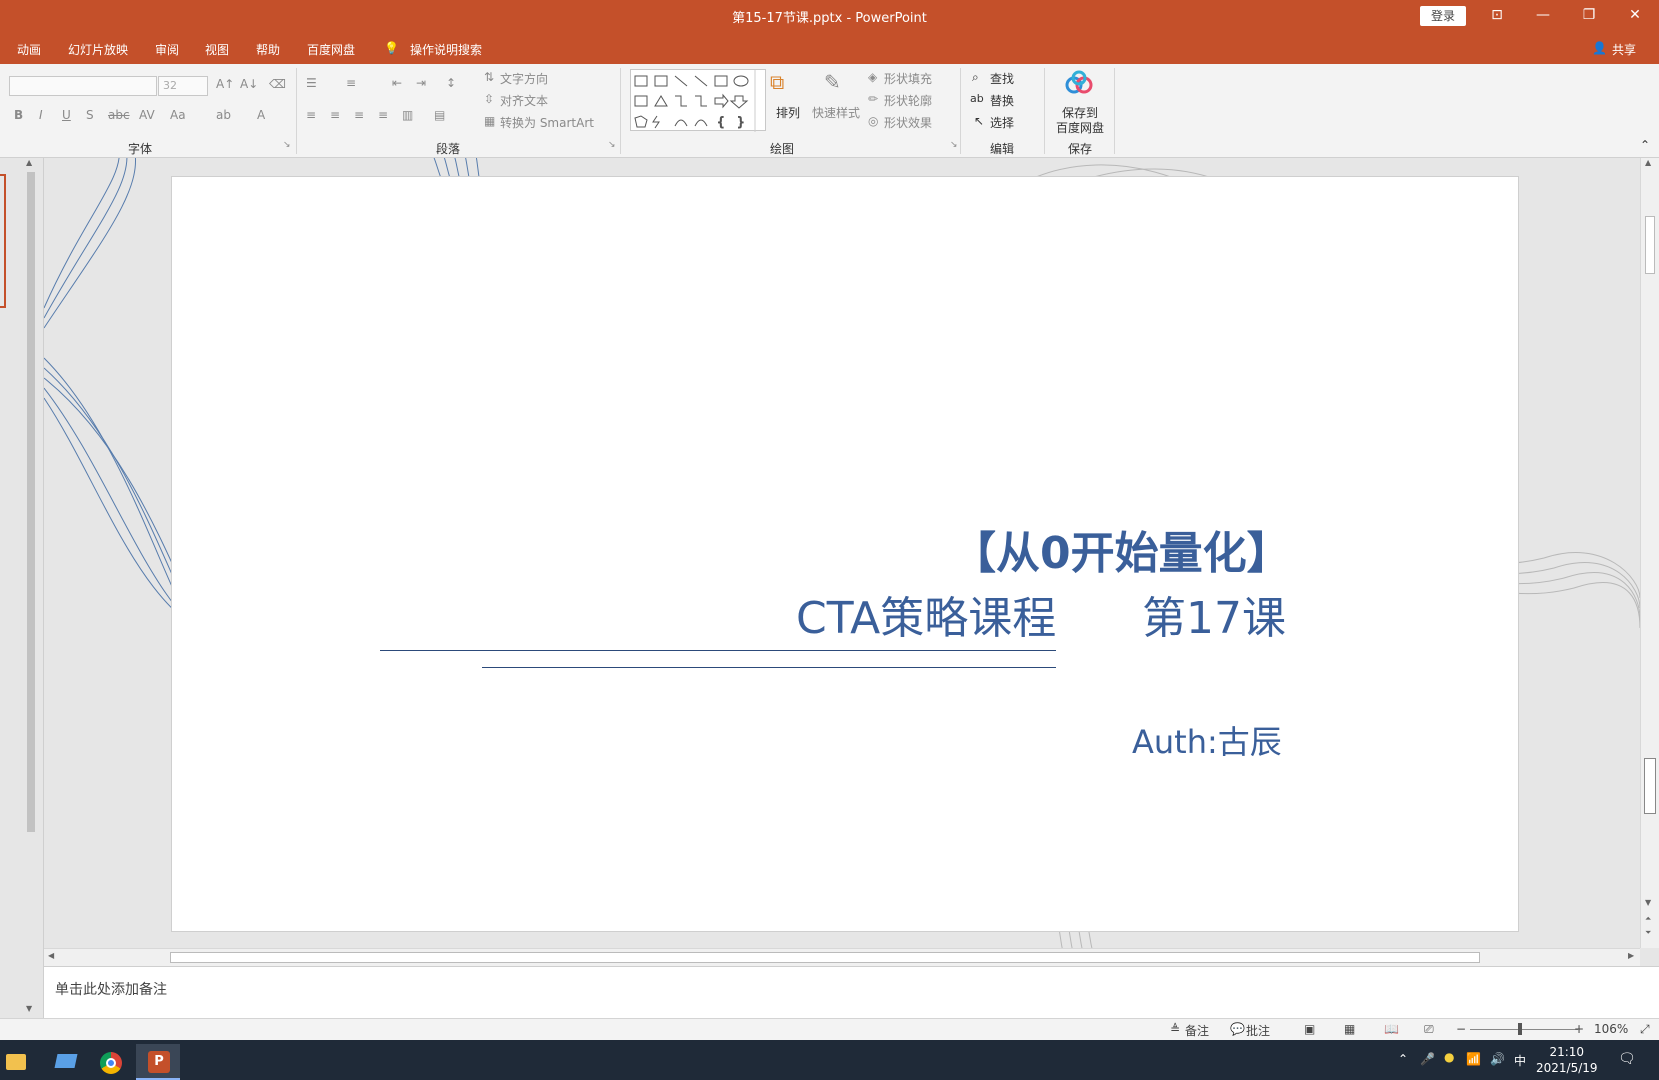 Image resolution: width=1659 pixels, height=1080 pixels. What do you see at coordinates (1443, 16) in the screenshot?
I see `login-button: 登录` at bounding box center [1443, 16].